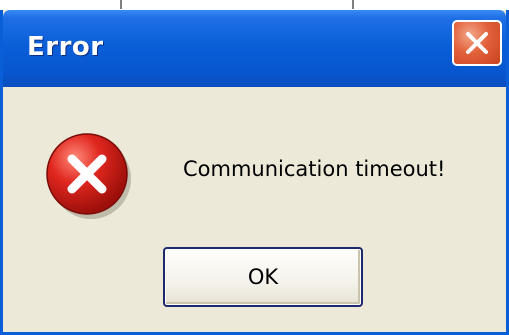  Describe the element at coordinates (254, 5) in the screenshot. I see `background-window` at that location.